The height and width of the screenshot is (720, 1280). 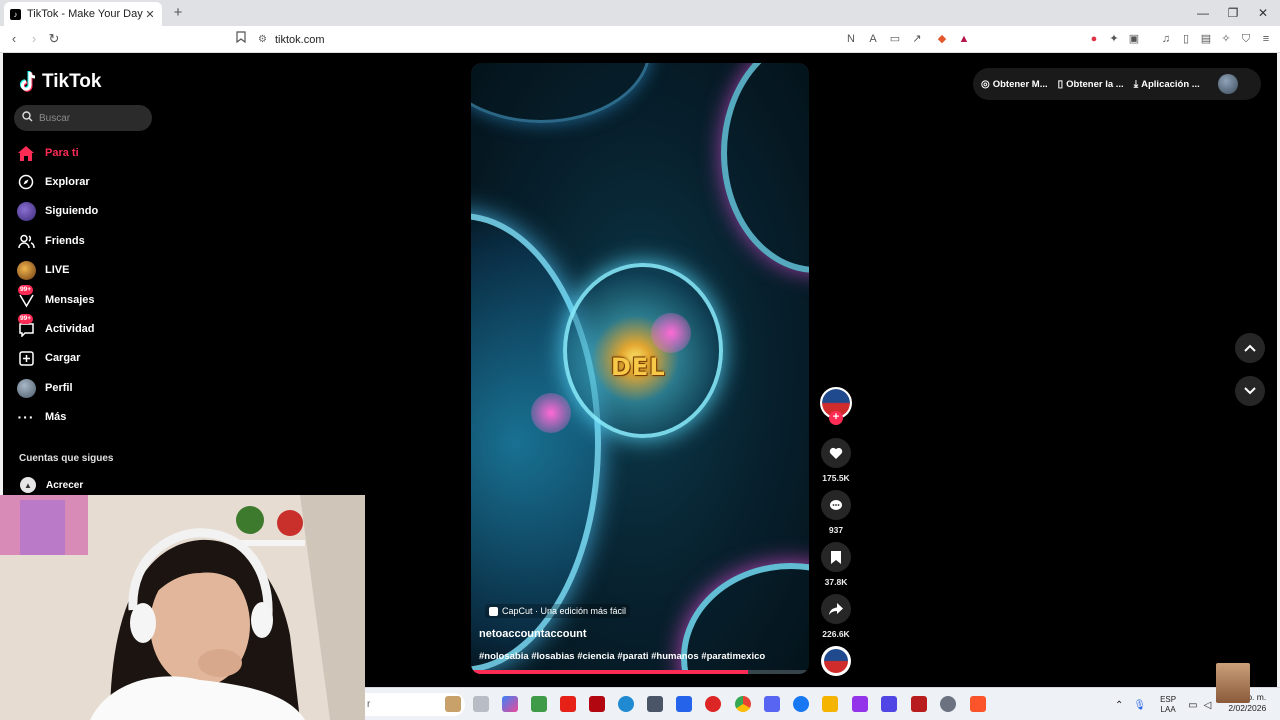 What do you see at coordinates (684, 704) in the screenshot?
I see `mail-icon` at bounding box center [684, 704].